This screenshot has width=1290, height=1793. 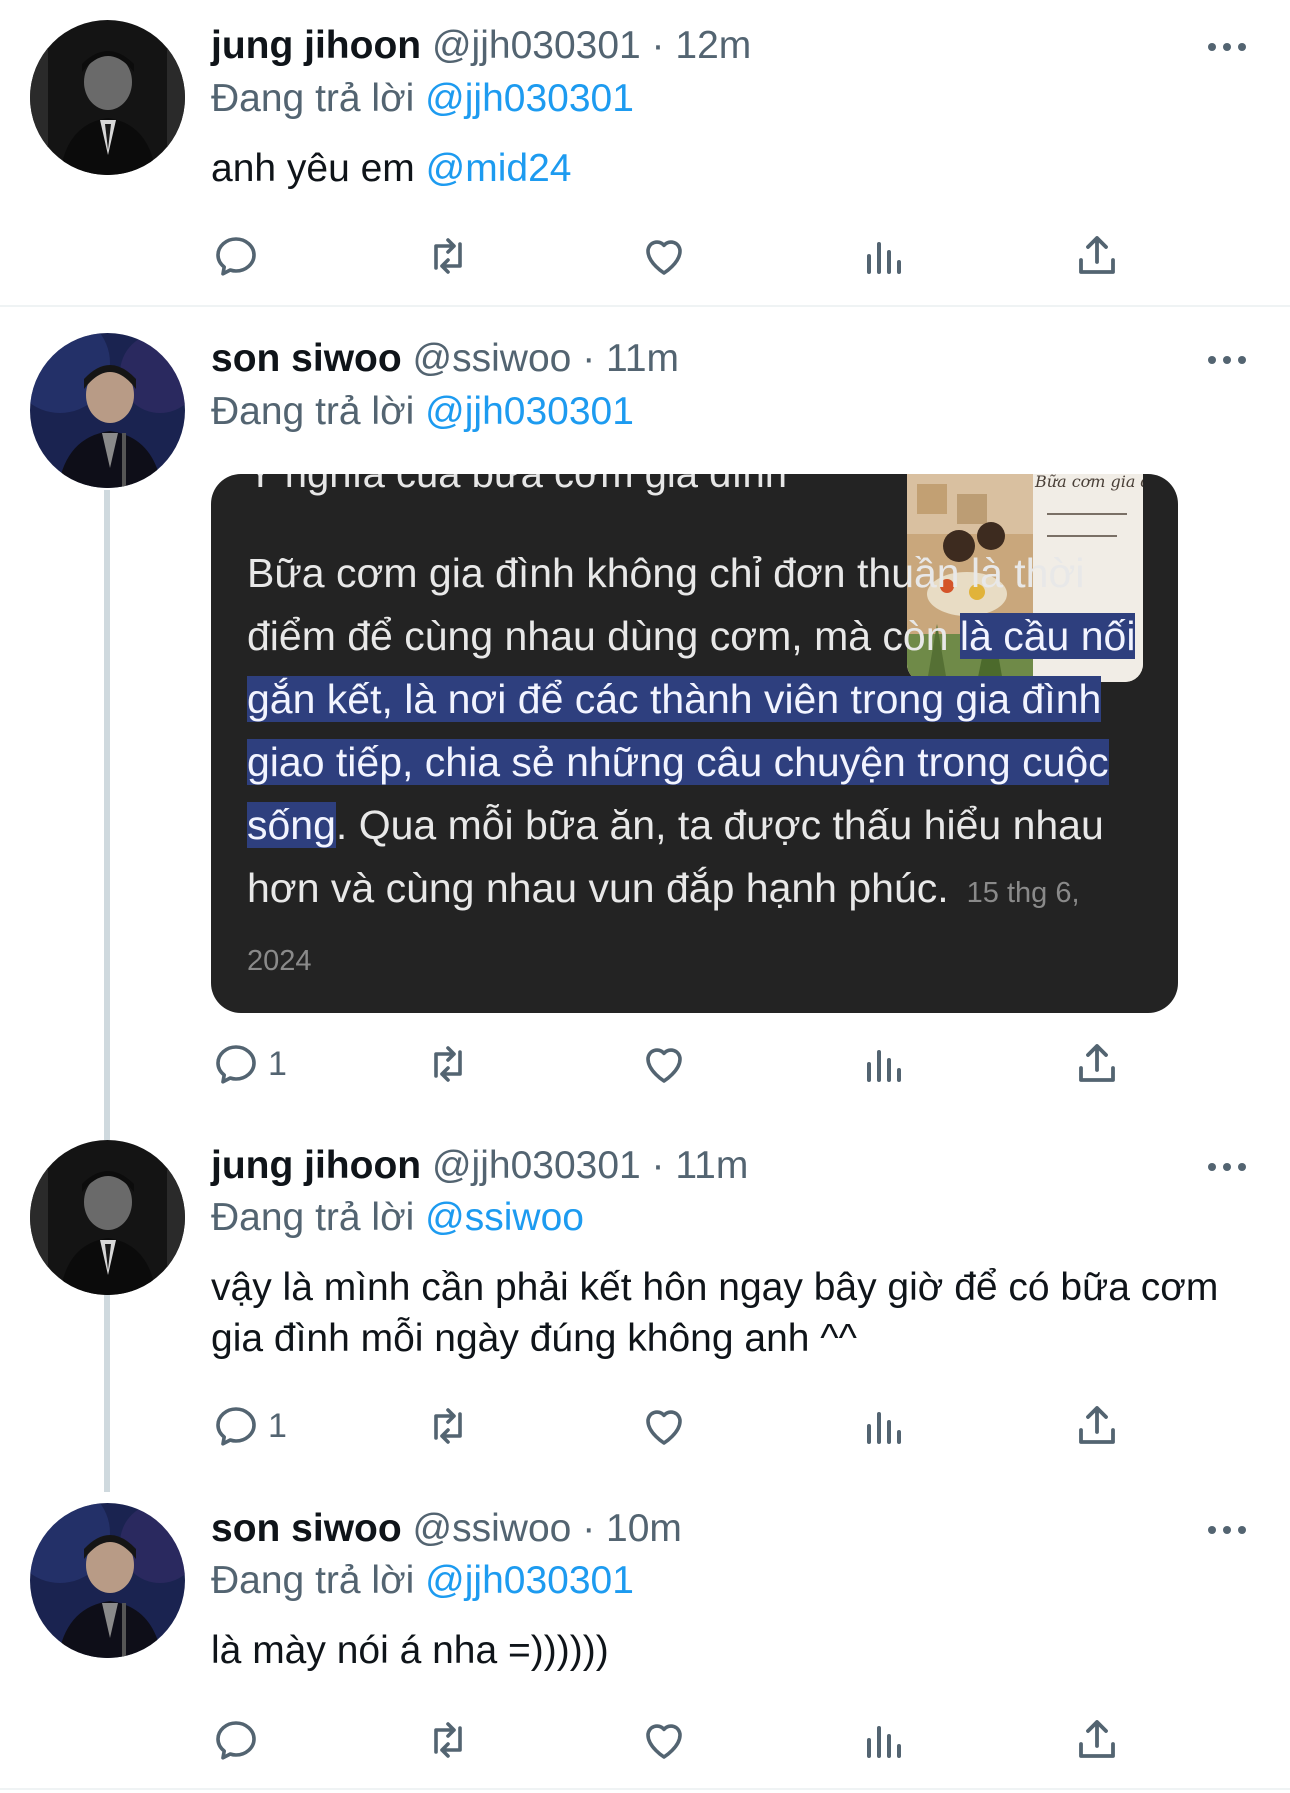 What do you see at coordinates (504, 1217) in the screenshot?
I see `replying-to-handle: @ssiwoo` at bounding box center [504, 1217].